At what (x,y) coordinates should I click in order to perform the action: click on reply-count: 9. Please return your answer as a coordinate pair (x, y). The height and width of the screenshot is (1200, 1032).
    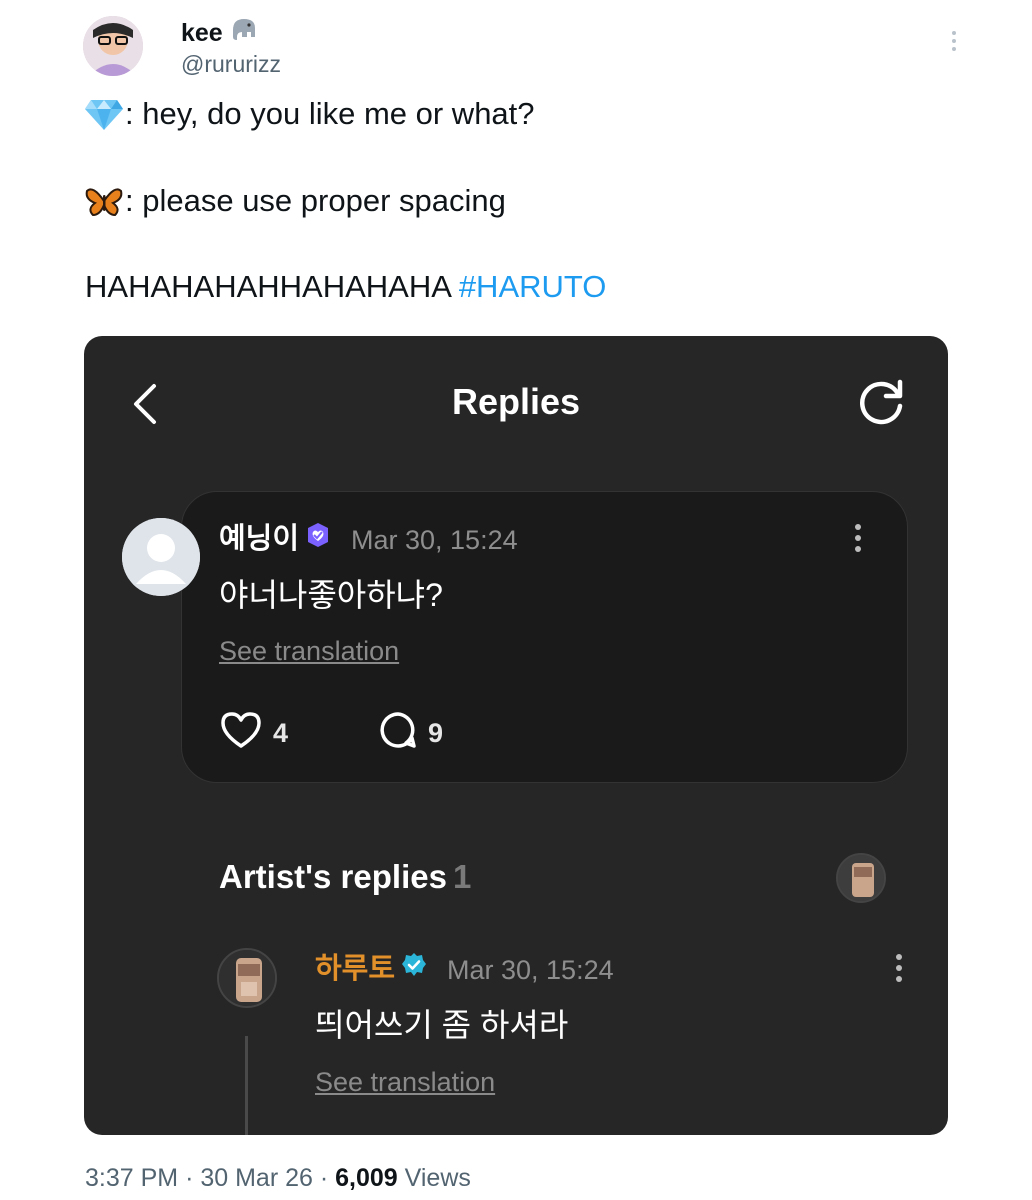
    Looking at the image, I should click on (436, 732).